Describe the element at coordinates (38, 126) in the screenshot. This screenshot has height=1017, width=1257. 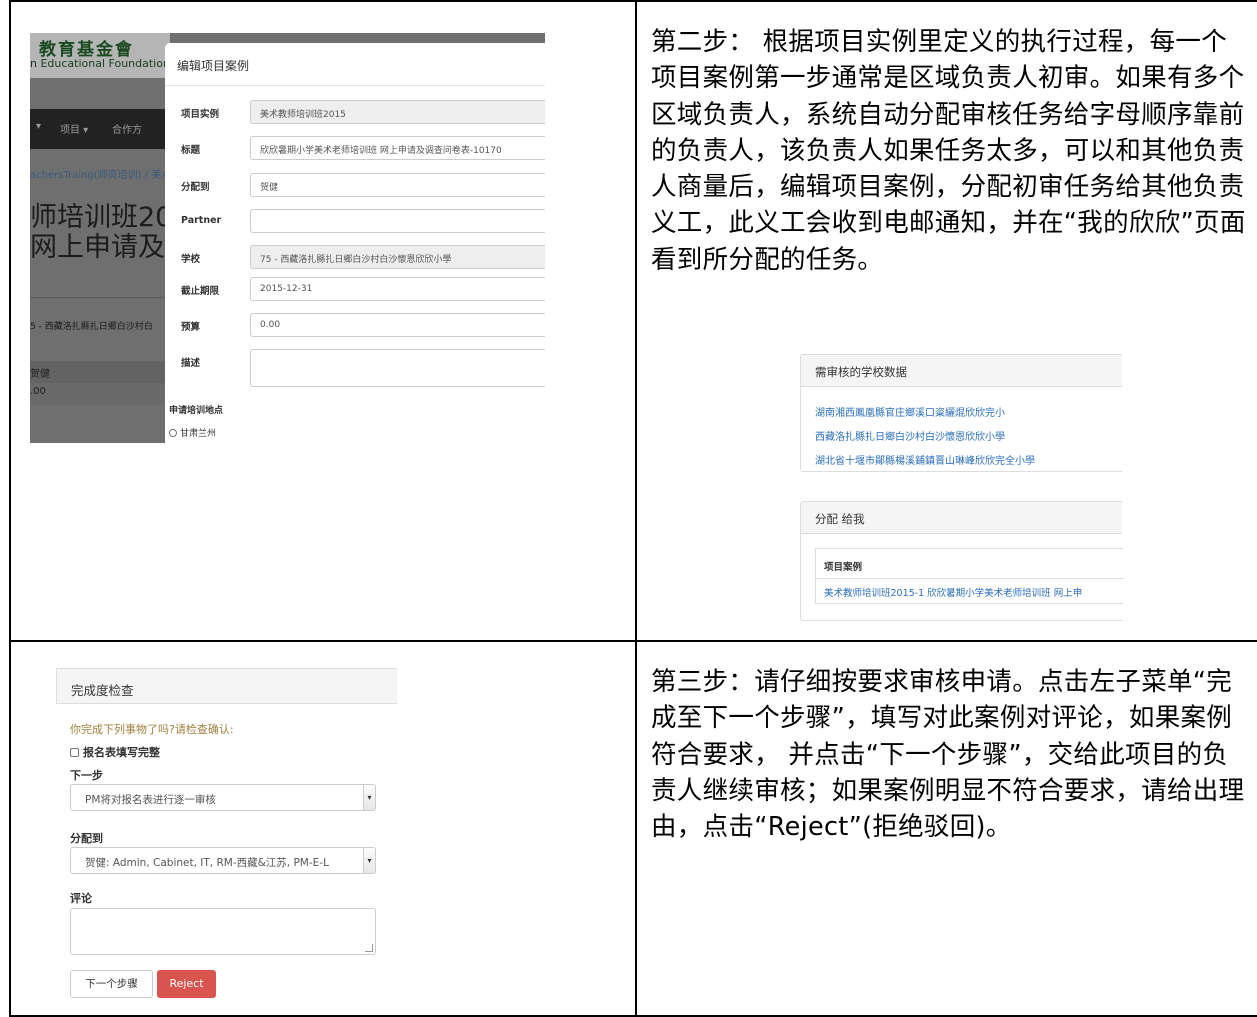
I see `nav-item-dropdown: ▾` at that location.